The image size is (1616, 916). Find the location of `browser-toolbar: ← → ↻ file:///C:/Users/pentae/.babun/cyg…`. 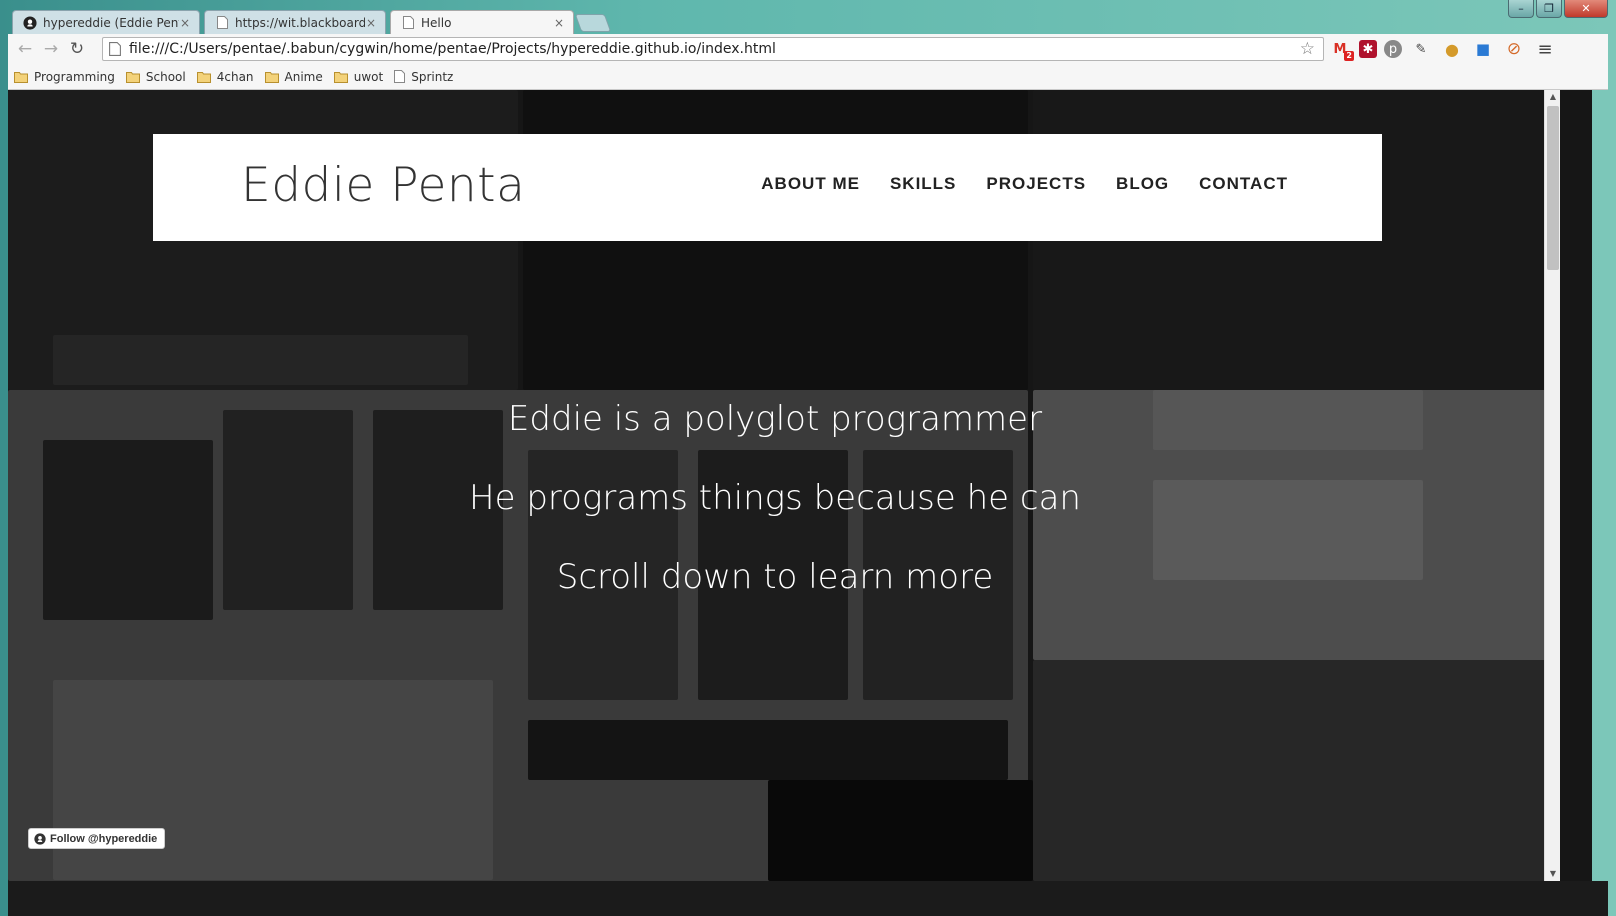

browser-toolbar: ← → ↻ file:///C:/Users/pentae/.babun/cyg… is located at coordinates (808, 49).